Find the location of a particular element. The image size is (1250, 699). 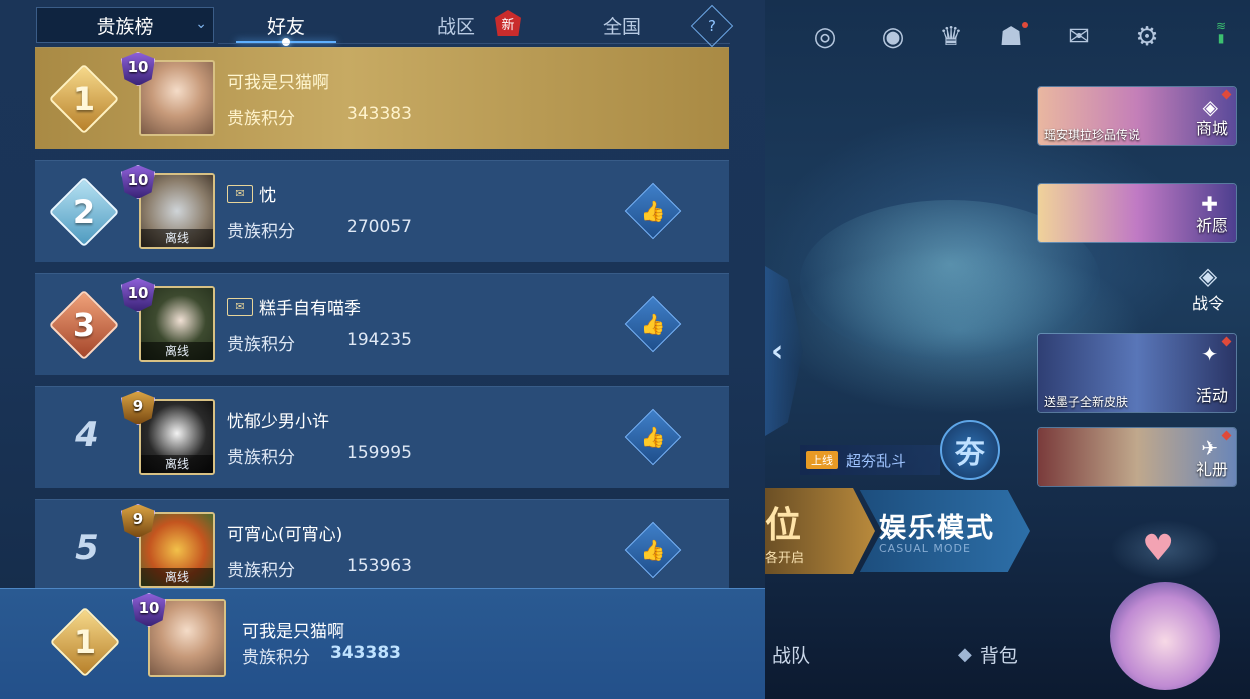

gift-icon: ✦ is located at coordinates (1209, 354).